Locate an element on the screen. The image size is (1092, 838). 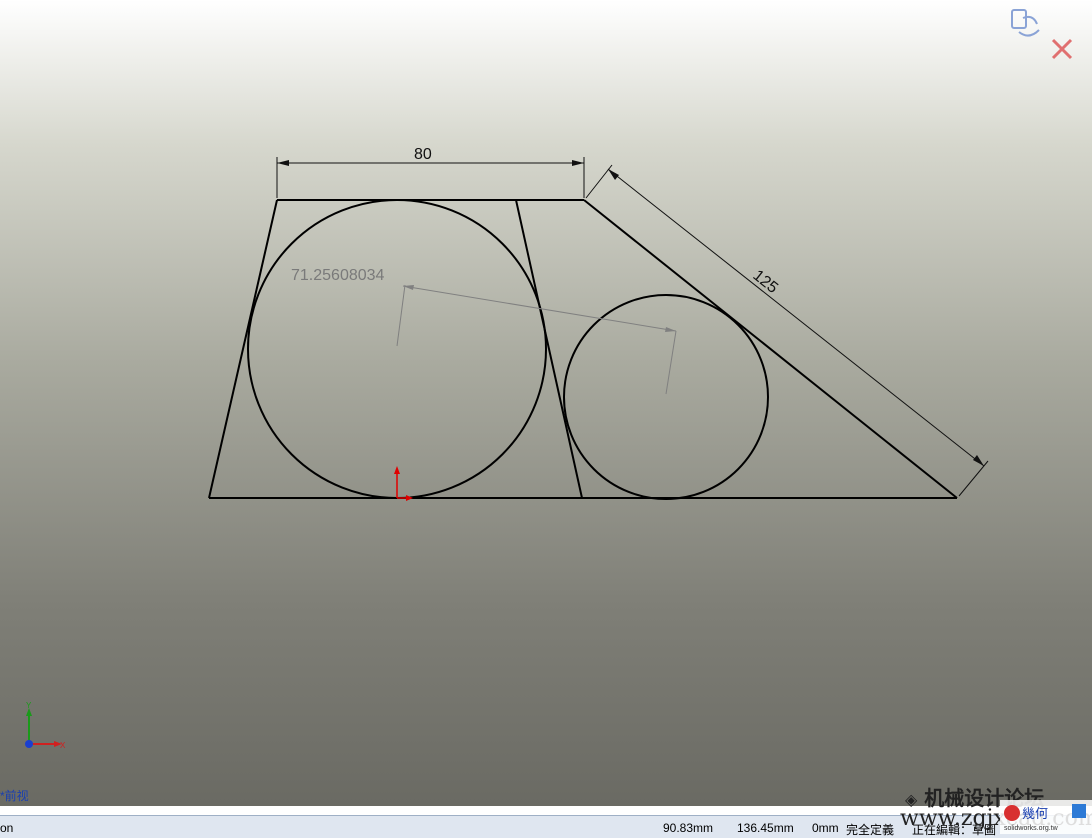
status-z-coord: 0mm is located at coordinates (825, 828).